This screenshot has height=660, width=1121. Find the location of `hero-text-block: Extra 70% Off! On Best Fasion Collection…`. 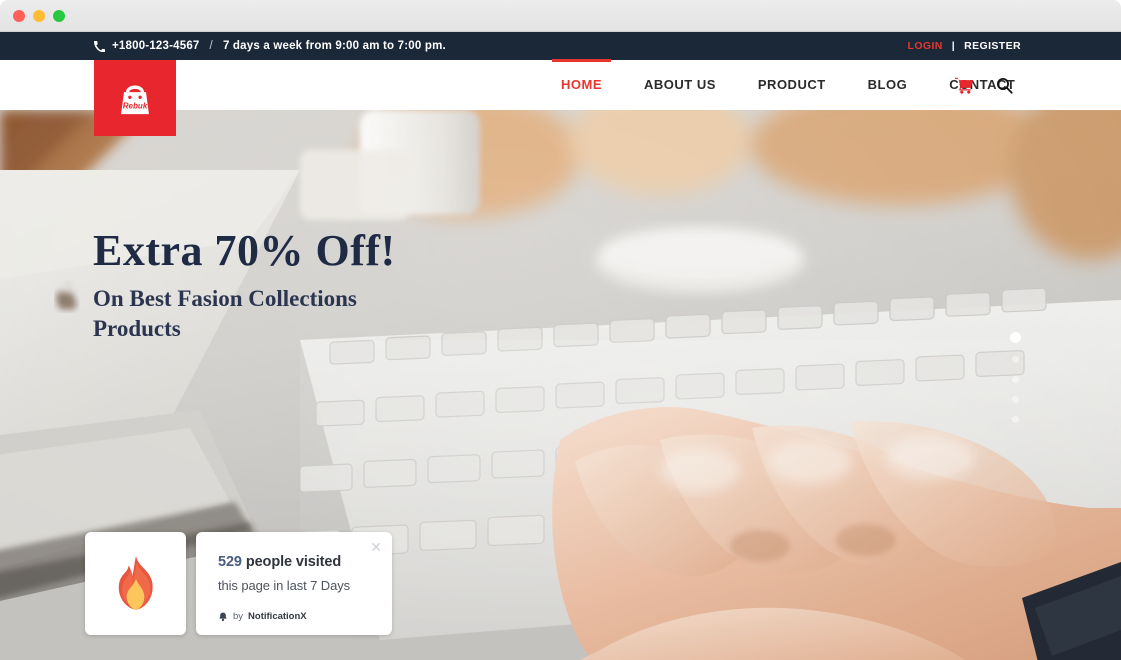

hero-text-block: Extra 70% Off! On Best Fasion Collection… is located at coordinates (244, 284).